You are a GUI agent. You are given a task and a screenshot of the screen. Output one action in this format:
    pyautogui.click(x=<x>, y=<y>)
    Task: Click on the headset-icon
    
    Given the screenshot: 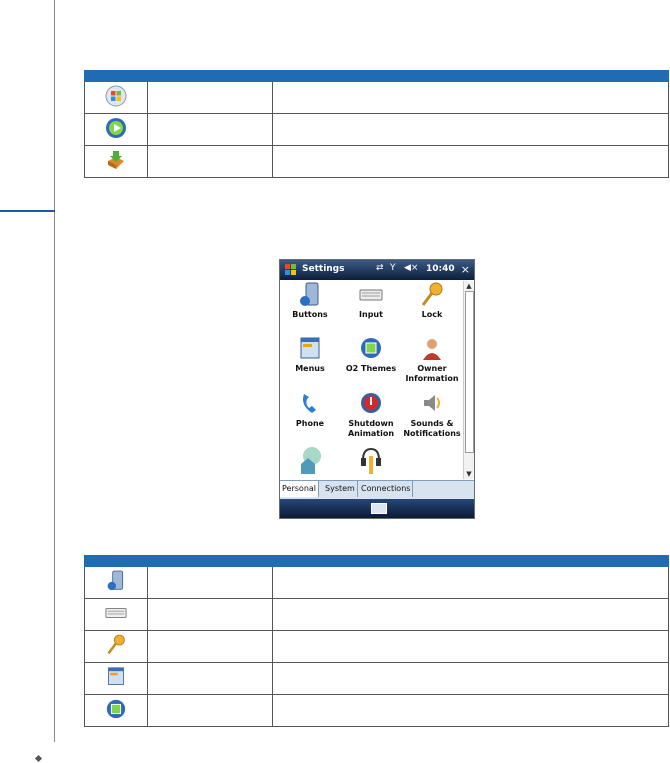 What is the action you would take?
    pyautogui.click(x=371, y=460)
    